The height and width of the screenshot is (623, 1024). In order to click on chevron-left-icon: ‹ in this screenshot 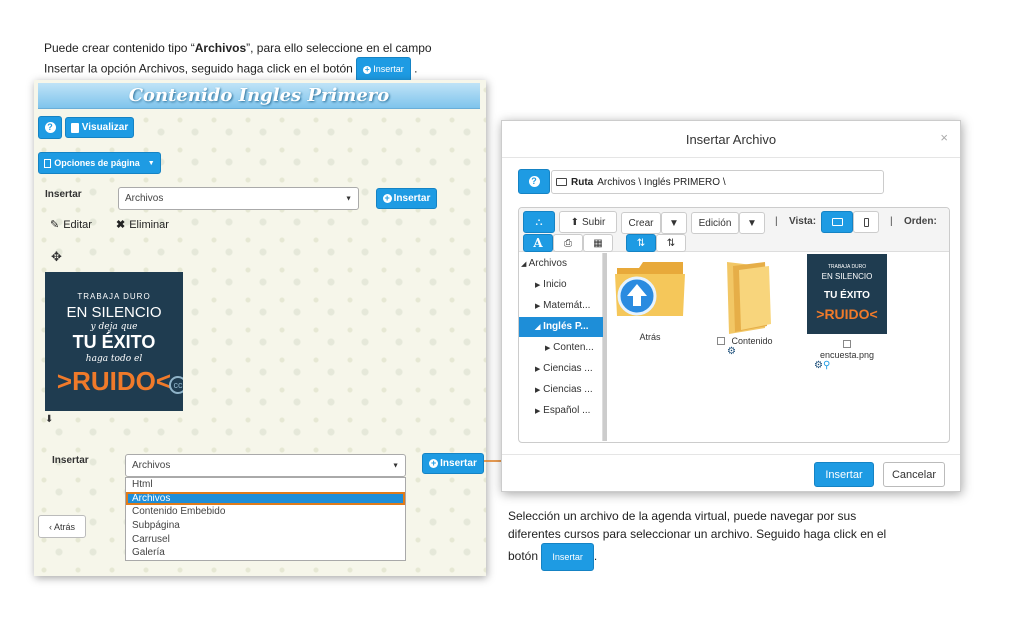, I will do `click(50, 526)`.